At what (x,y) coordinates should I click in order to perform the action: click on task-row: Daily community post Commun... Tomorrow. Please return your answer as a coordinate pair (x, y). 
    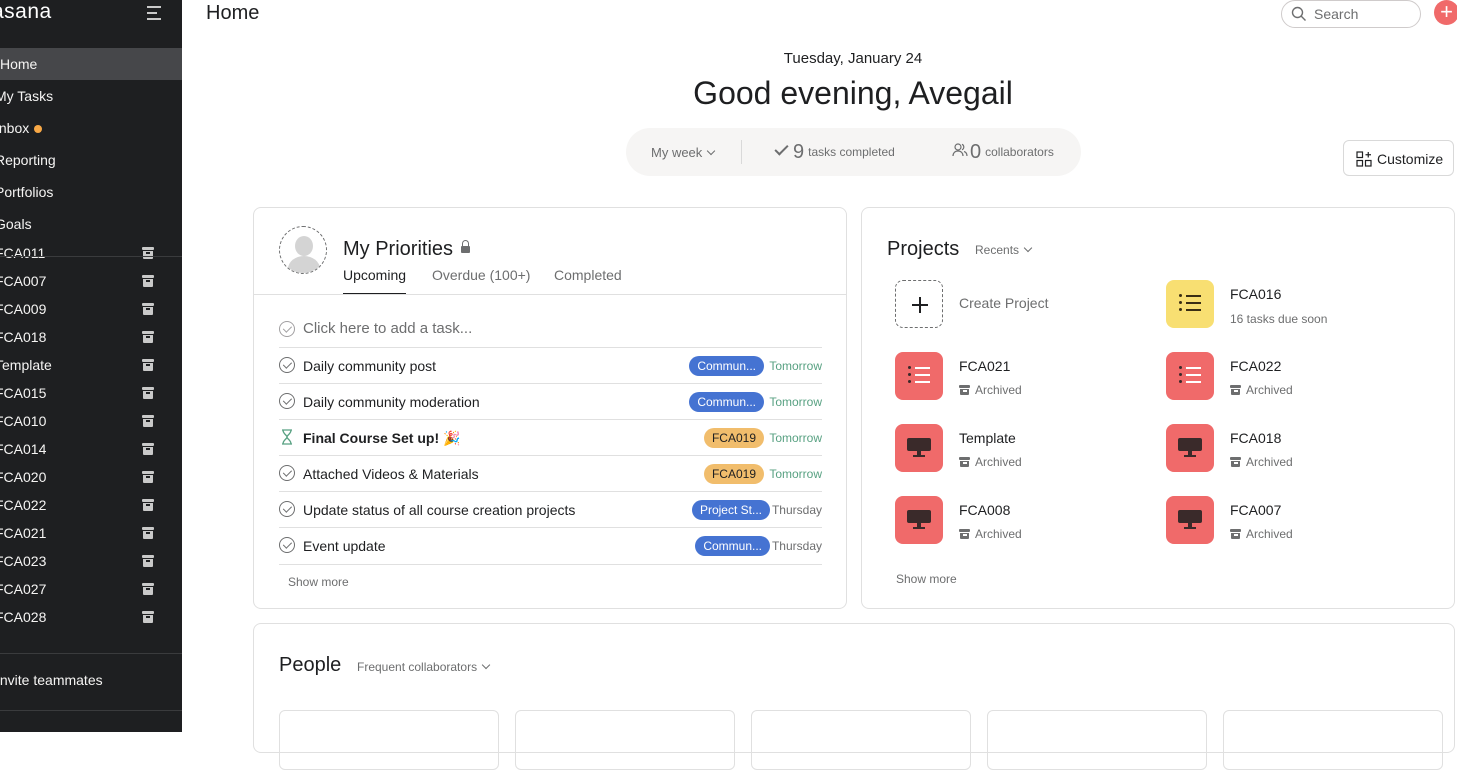
    Looking at the image, I should click on (550, 365).